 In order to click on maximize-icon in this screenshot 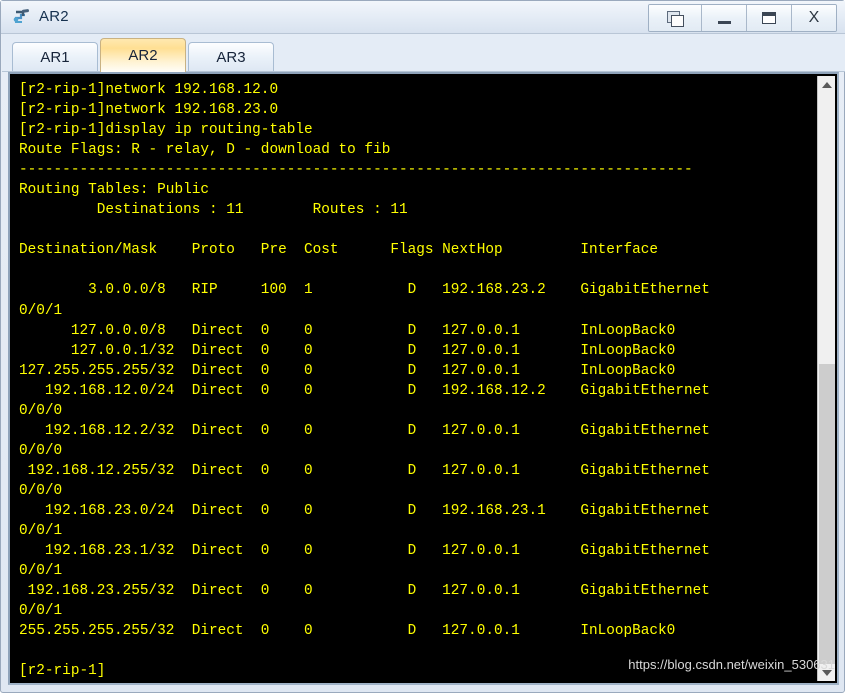, I will do `click(769, 18)`.